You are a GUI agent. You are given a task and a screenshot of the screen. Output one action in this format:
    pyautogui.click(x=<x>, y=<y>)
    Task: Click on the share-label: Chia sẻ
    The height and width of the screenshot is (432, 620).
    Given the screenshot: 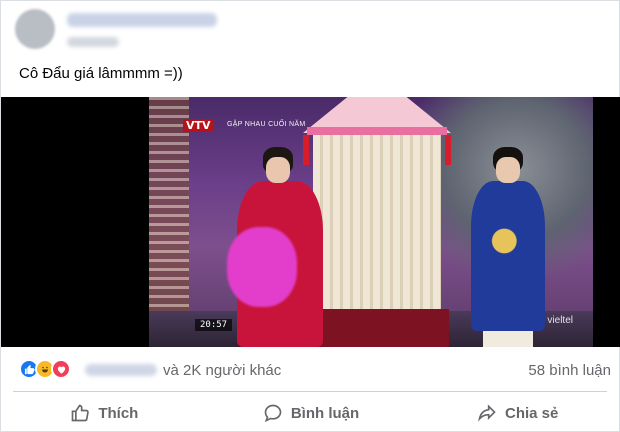 What is the action you would take?
    pyautogui.click(x=532, y=413)
    